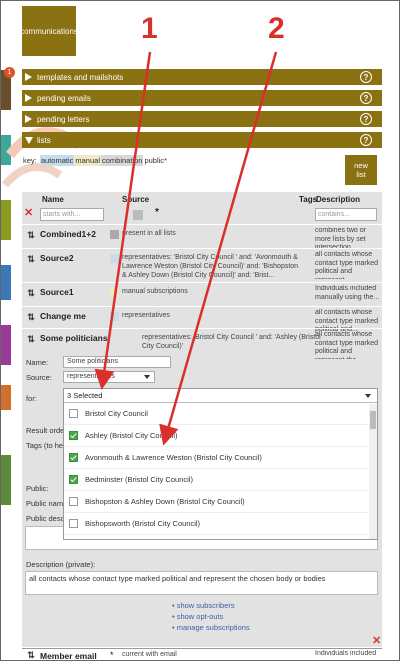  Describe the element at coordinates (276, 28) in the screenshot. I see `annotation-label-2: 2` at that location.